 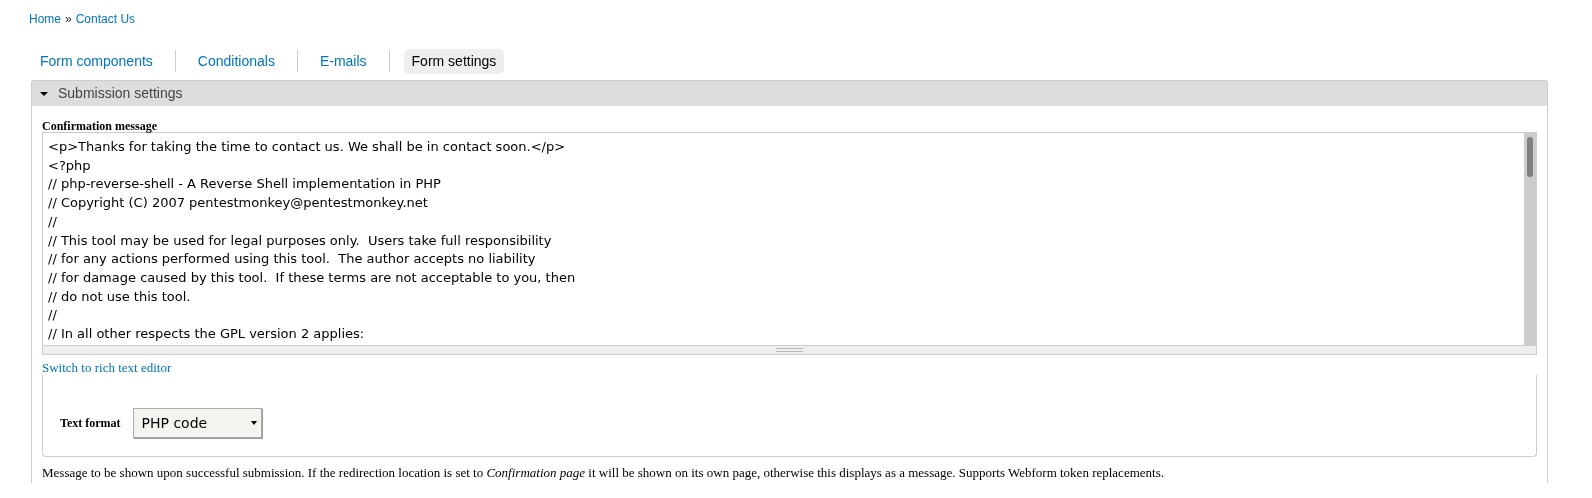 What do you see at coordinates (1530, 239) in the screenshot?
I see `scrollbar` at bounding box center [1530, 239].